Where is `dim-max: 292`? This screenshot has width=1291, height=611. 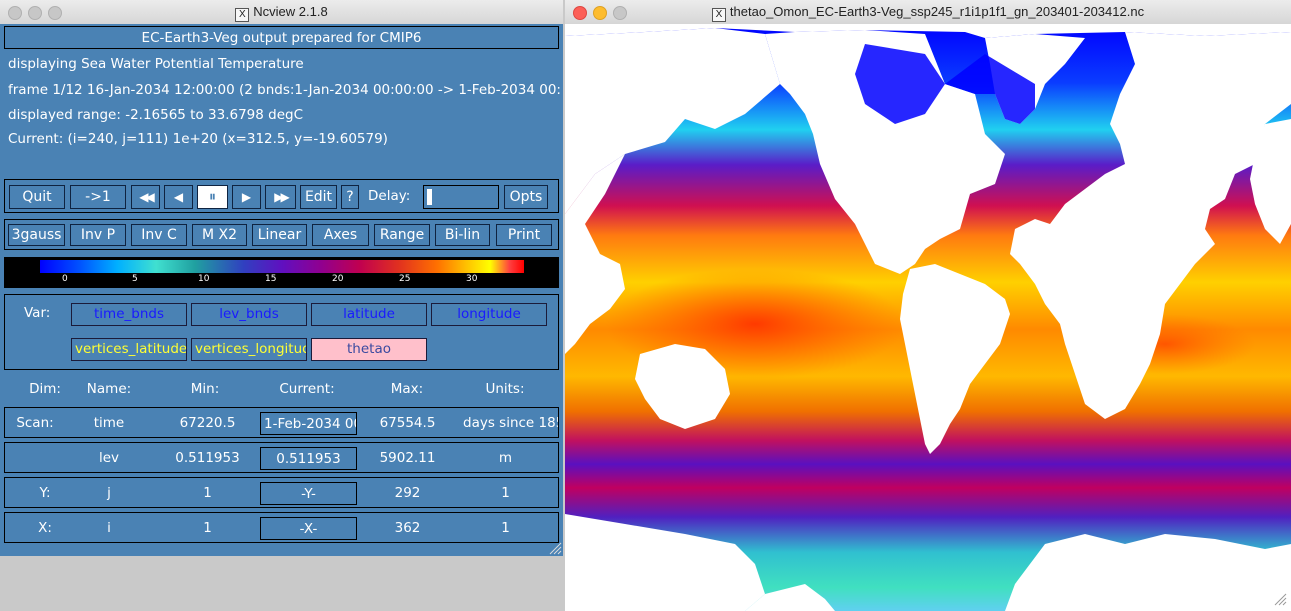
dim-max: 292 is located at coordinates (407, 493).